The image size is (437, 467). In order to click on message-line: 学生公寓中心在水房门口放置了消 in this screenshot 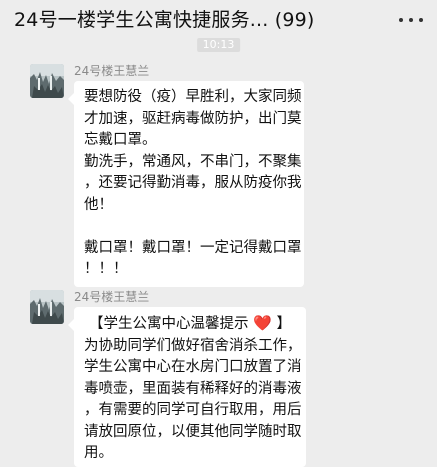, I will do `click(193, 367)`.